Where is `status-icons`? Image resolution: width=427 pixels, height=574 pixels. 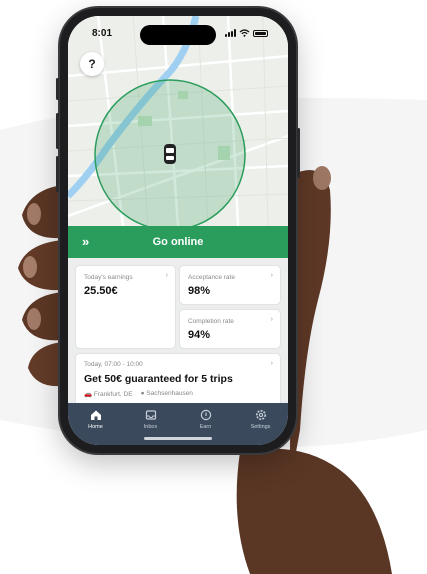 status-icons is located at coordinates (246, 33).